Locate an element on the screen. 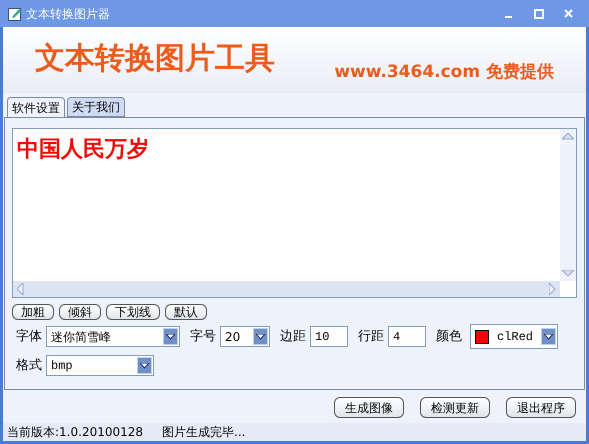  style-button: 倾斜 is located at coordinates (80, 312).